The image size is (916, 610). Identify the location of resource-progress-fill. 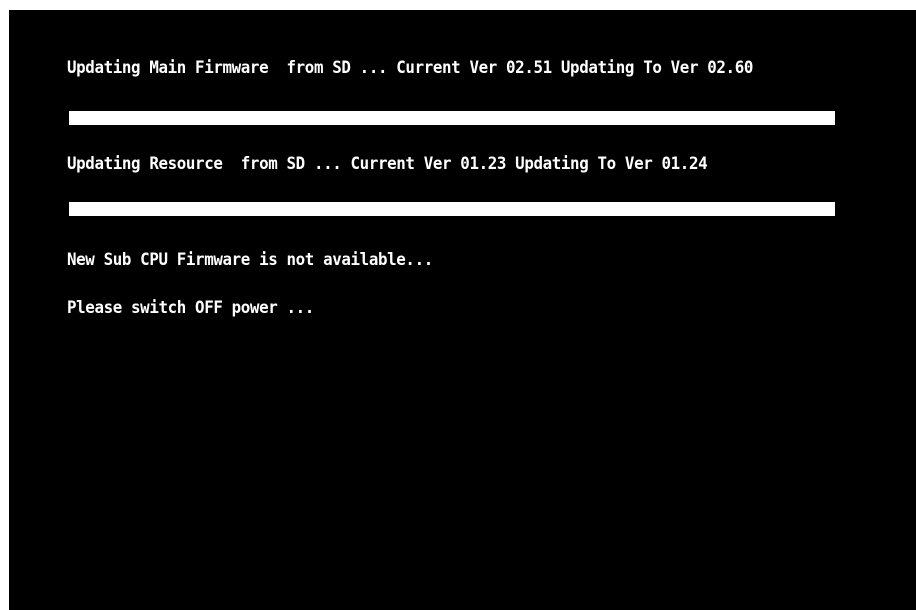
(452, 209).